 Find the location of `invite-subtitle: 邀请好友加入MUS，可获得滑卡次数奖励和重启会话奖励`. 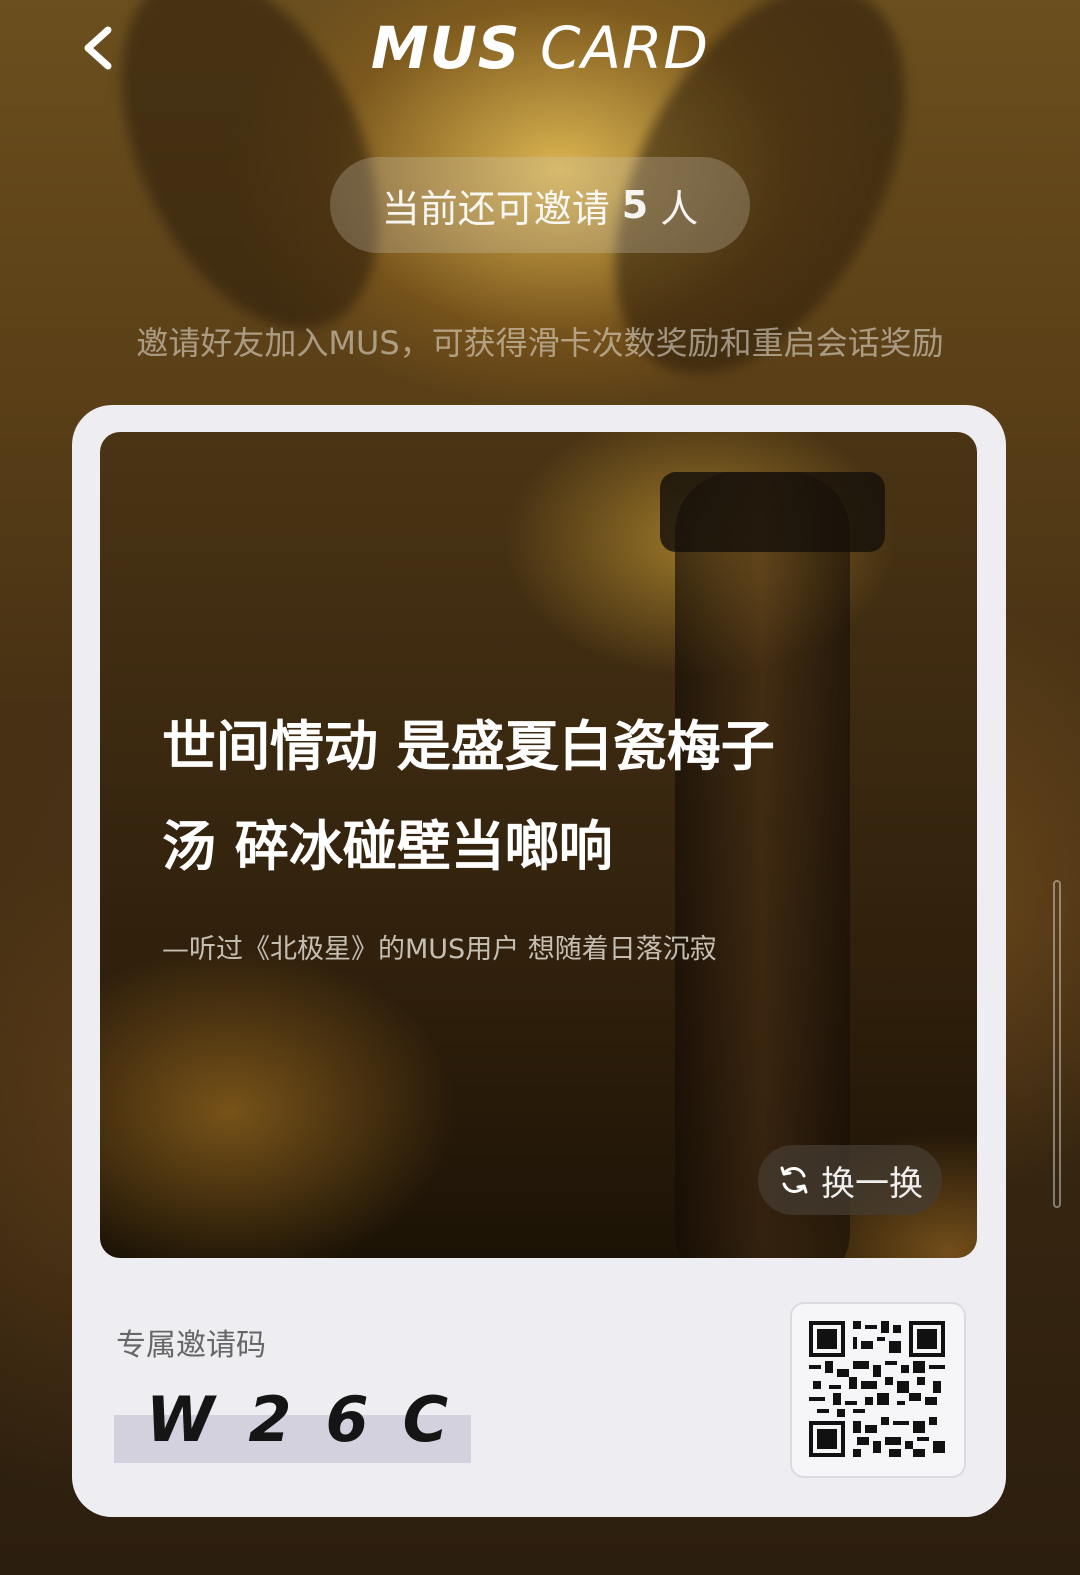

invite-subtitle: 邀请好友加入MUS，可获得滑卡次数奖励和重启会话奖励 is located at coordinates (540, 343).